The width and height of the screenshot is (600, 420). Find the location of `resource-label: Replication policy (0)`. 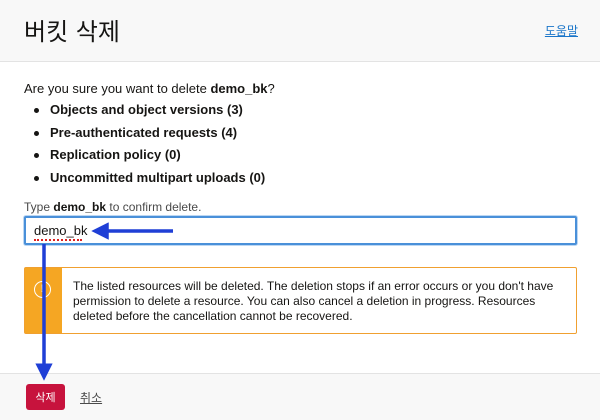

resource-label: Replication policy (0) is located at coordinates (115, 154).